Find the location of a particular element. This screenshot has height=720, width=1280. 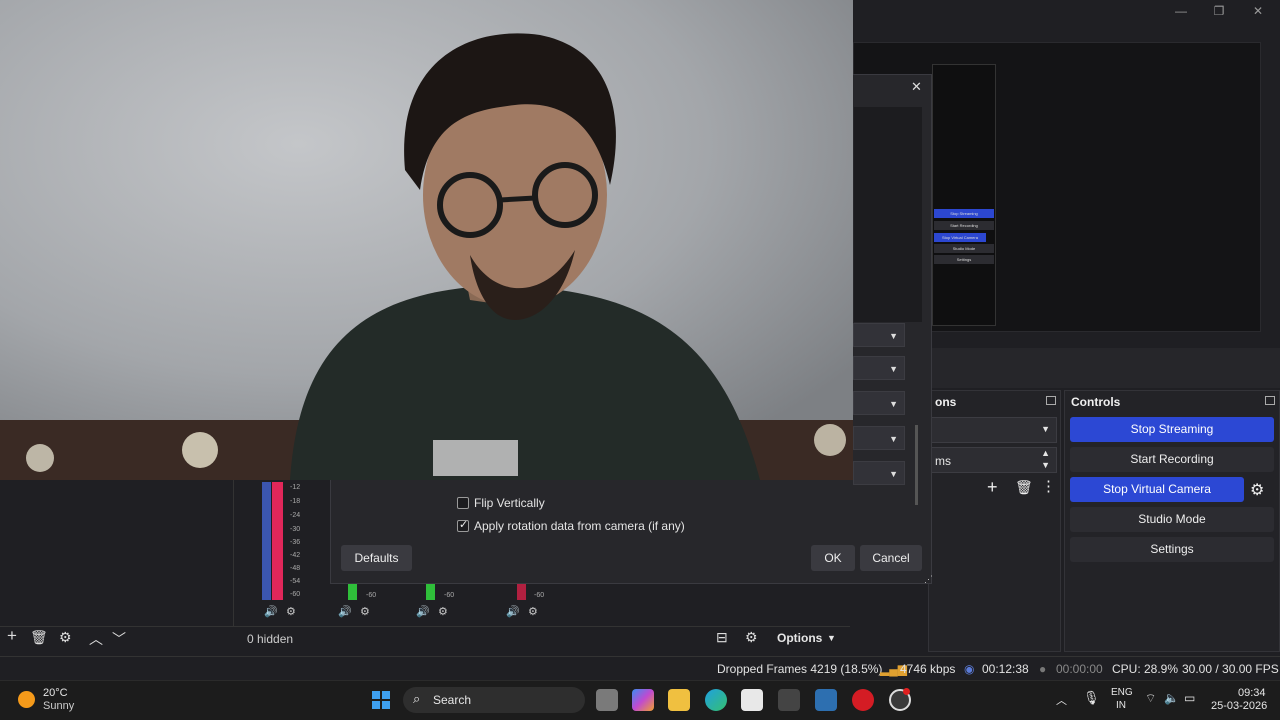

layout-icon: ⊟ is located at coordinates (722, 637).